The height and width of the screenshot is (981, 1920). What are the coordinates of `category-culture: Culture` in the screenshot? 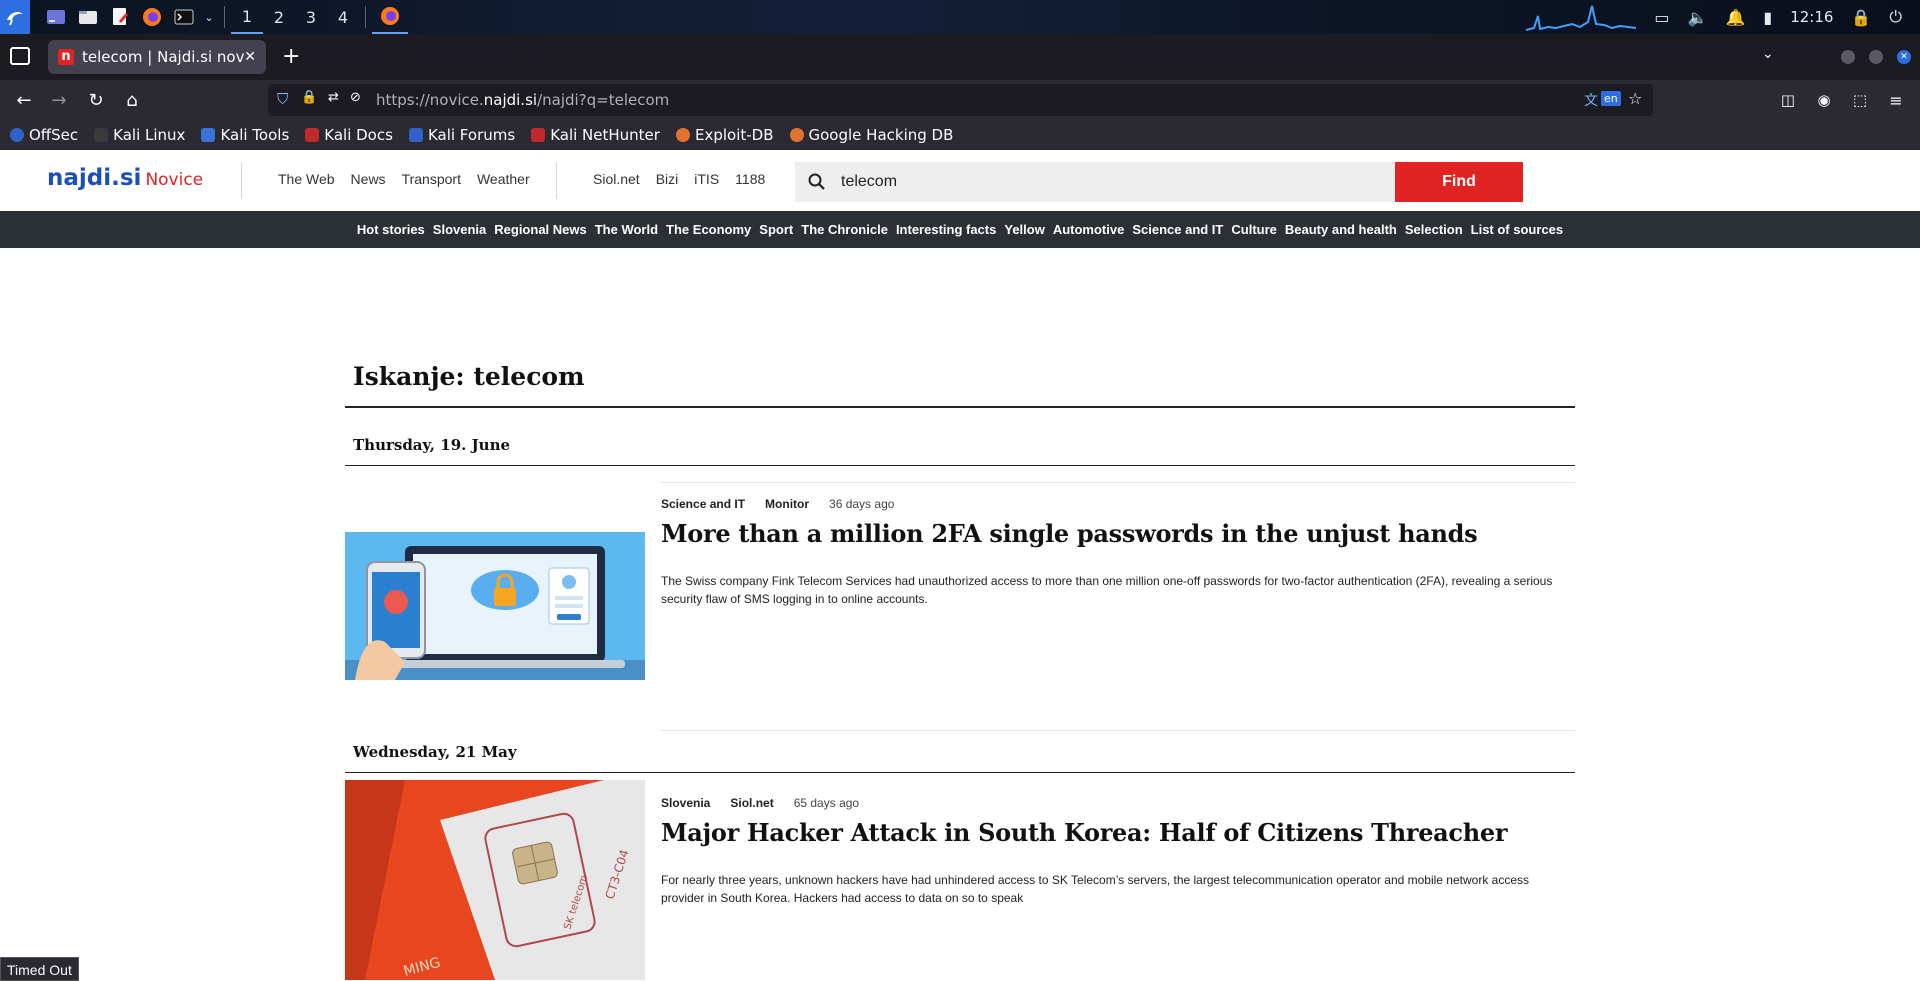 It's located at (1254, 229).